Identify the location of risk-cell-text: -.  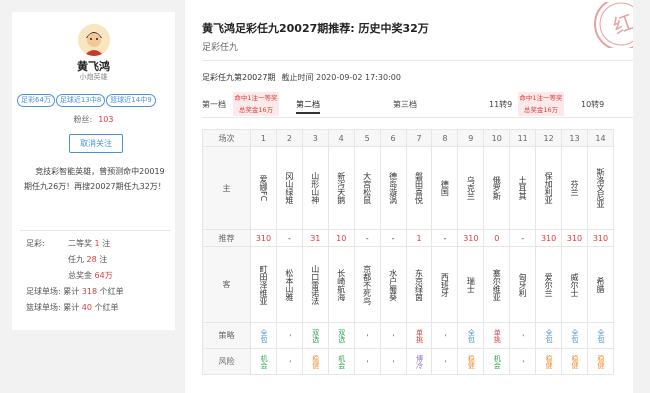
(445, 361).